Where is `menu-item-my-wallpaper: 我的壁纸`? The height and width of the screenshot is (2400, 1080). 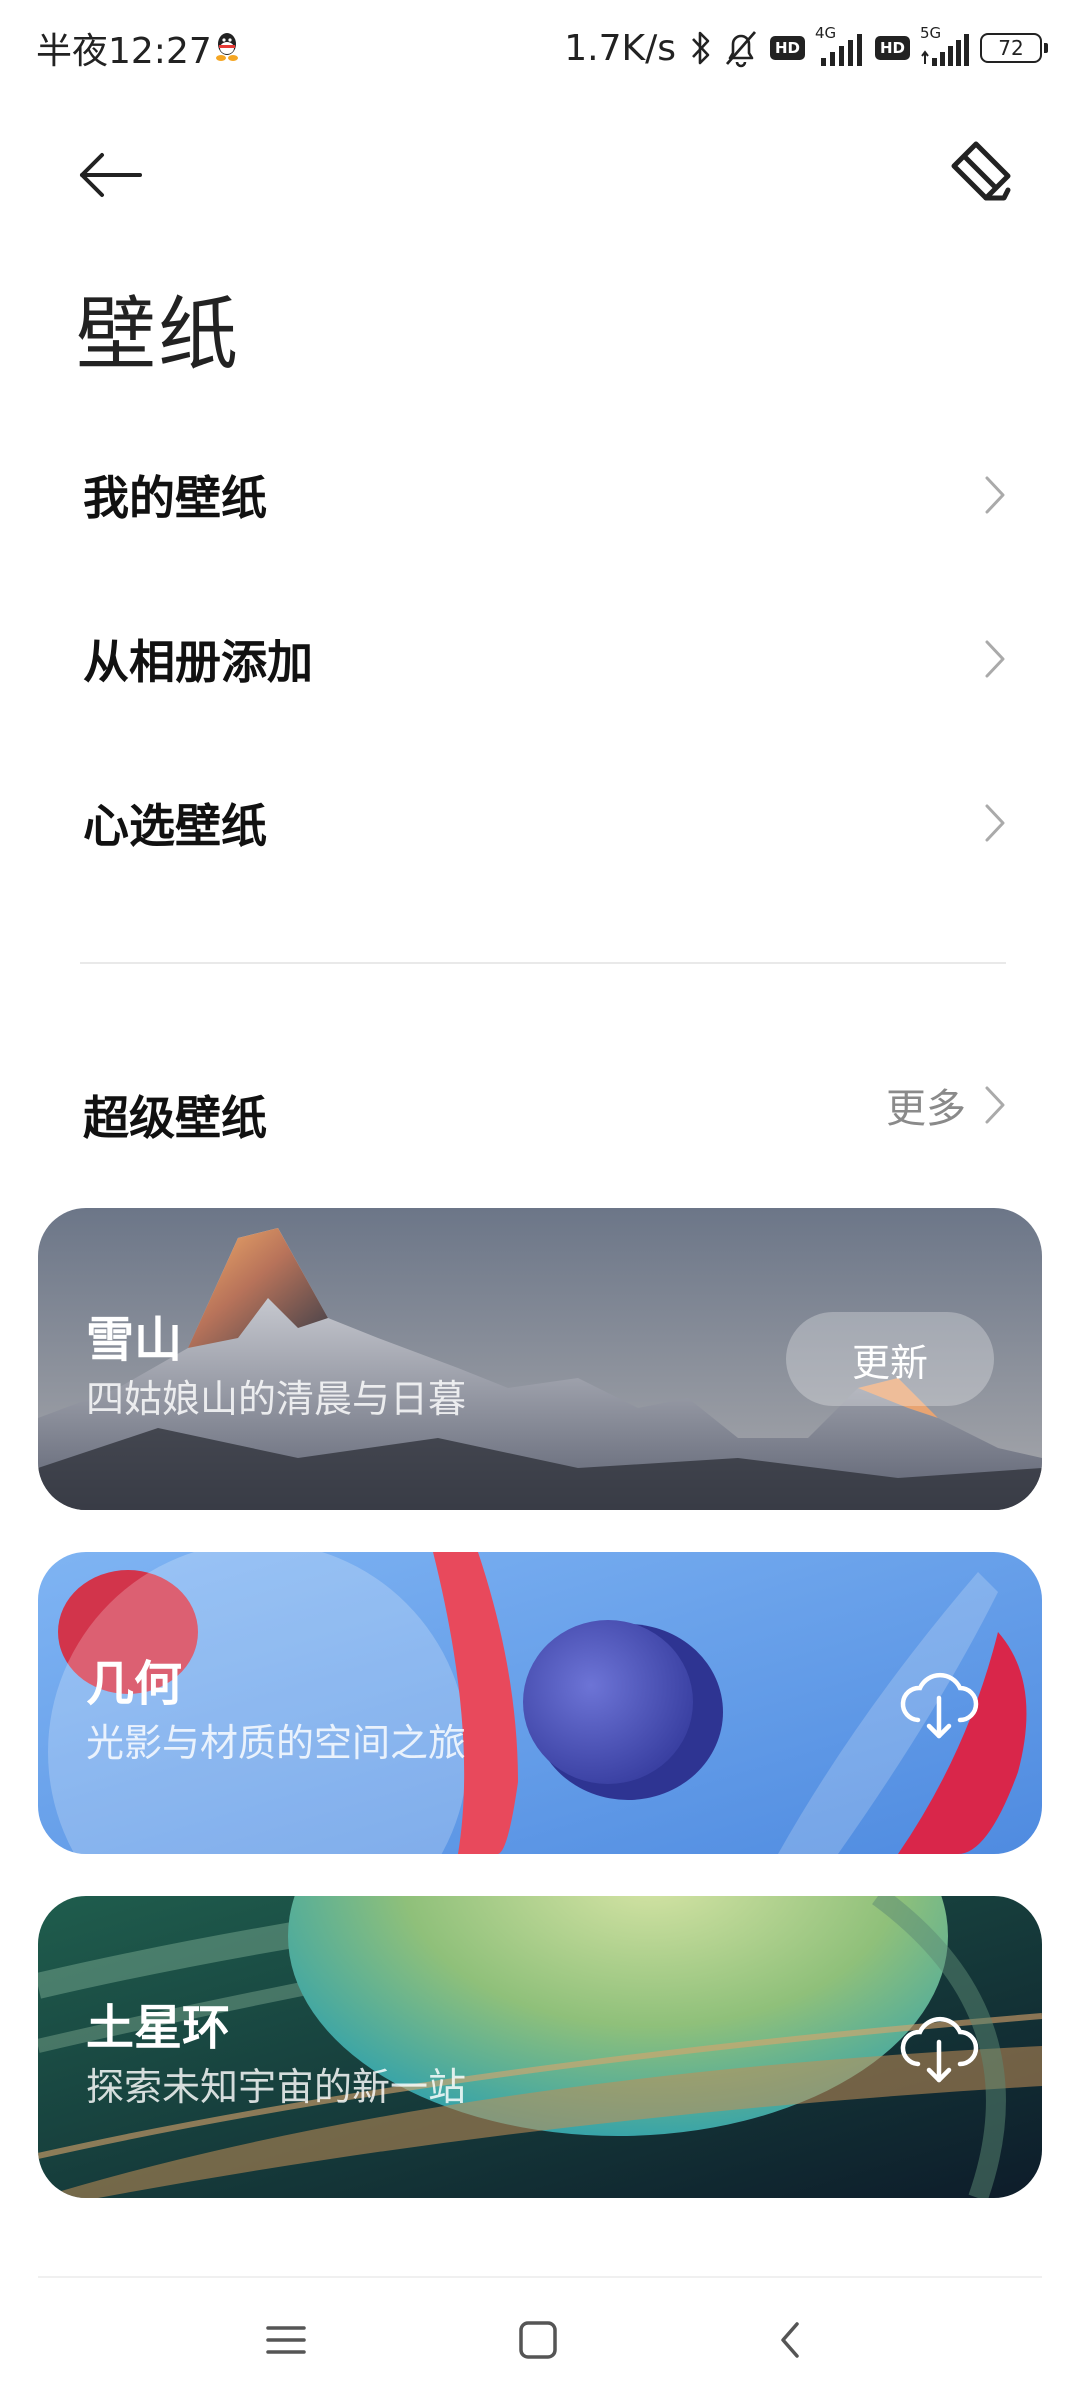
menu-item-my-wallpaper: 我的壁纸 is located at coordinates (540, 495).